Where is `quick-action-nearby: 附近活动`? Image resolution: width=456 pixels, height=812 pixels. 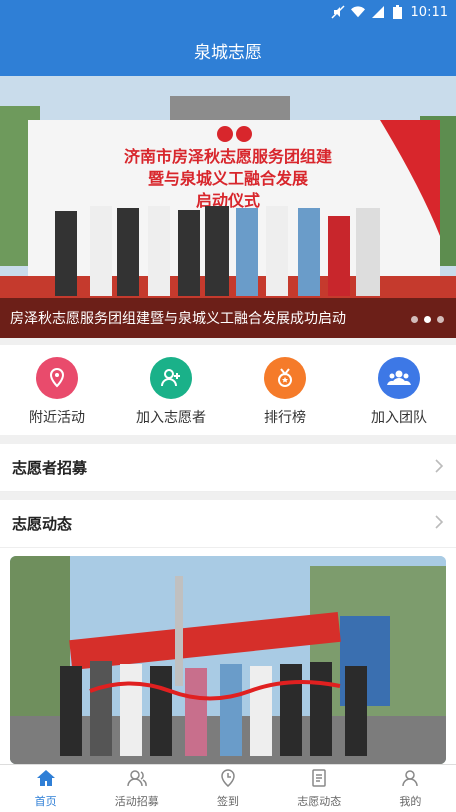
quick-action-nearby: 附近活动 is located at coordinates (57, 390).